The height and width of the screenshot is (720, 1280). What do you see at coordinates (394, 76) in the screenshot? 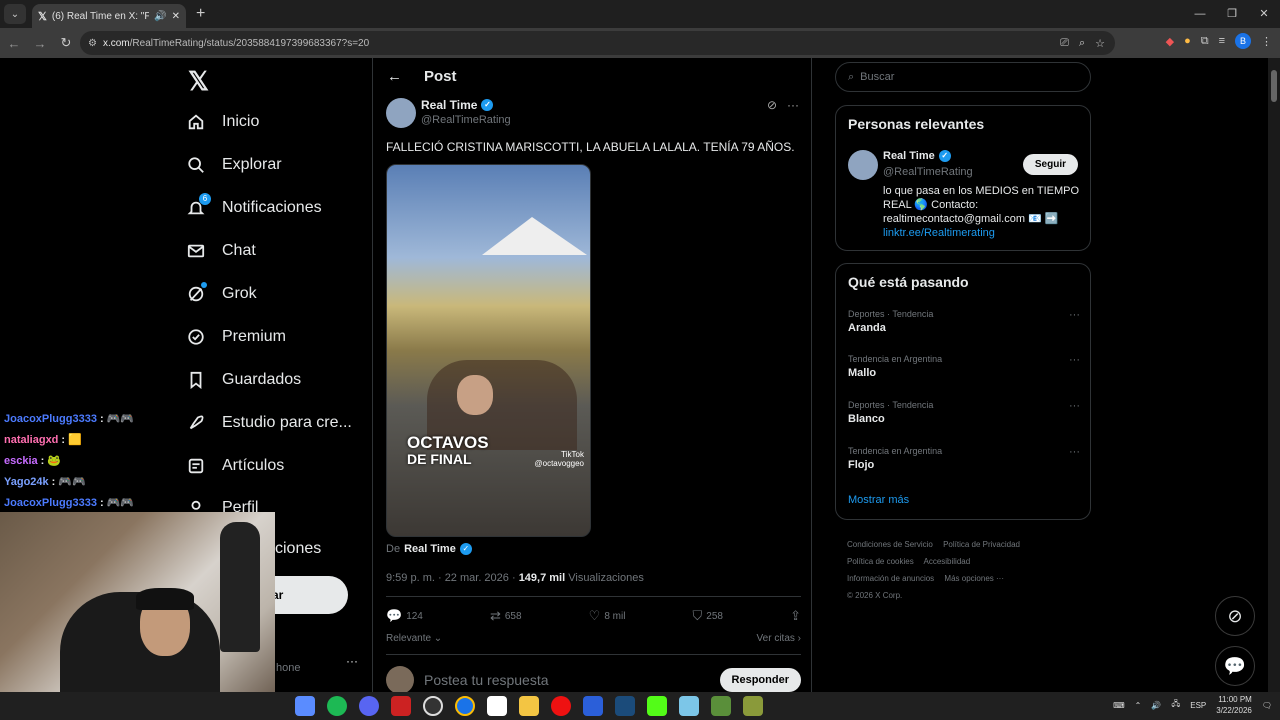
I see `back-arrow-icon: ←` at bounding box center [394, 76].